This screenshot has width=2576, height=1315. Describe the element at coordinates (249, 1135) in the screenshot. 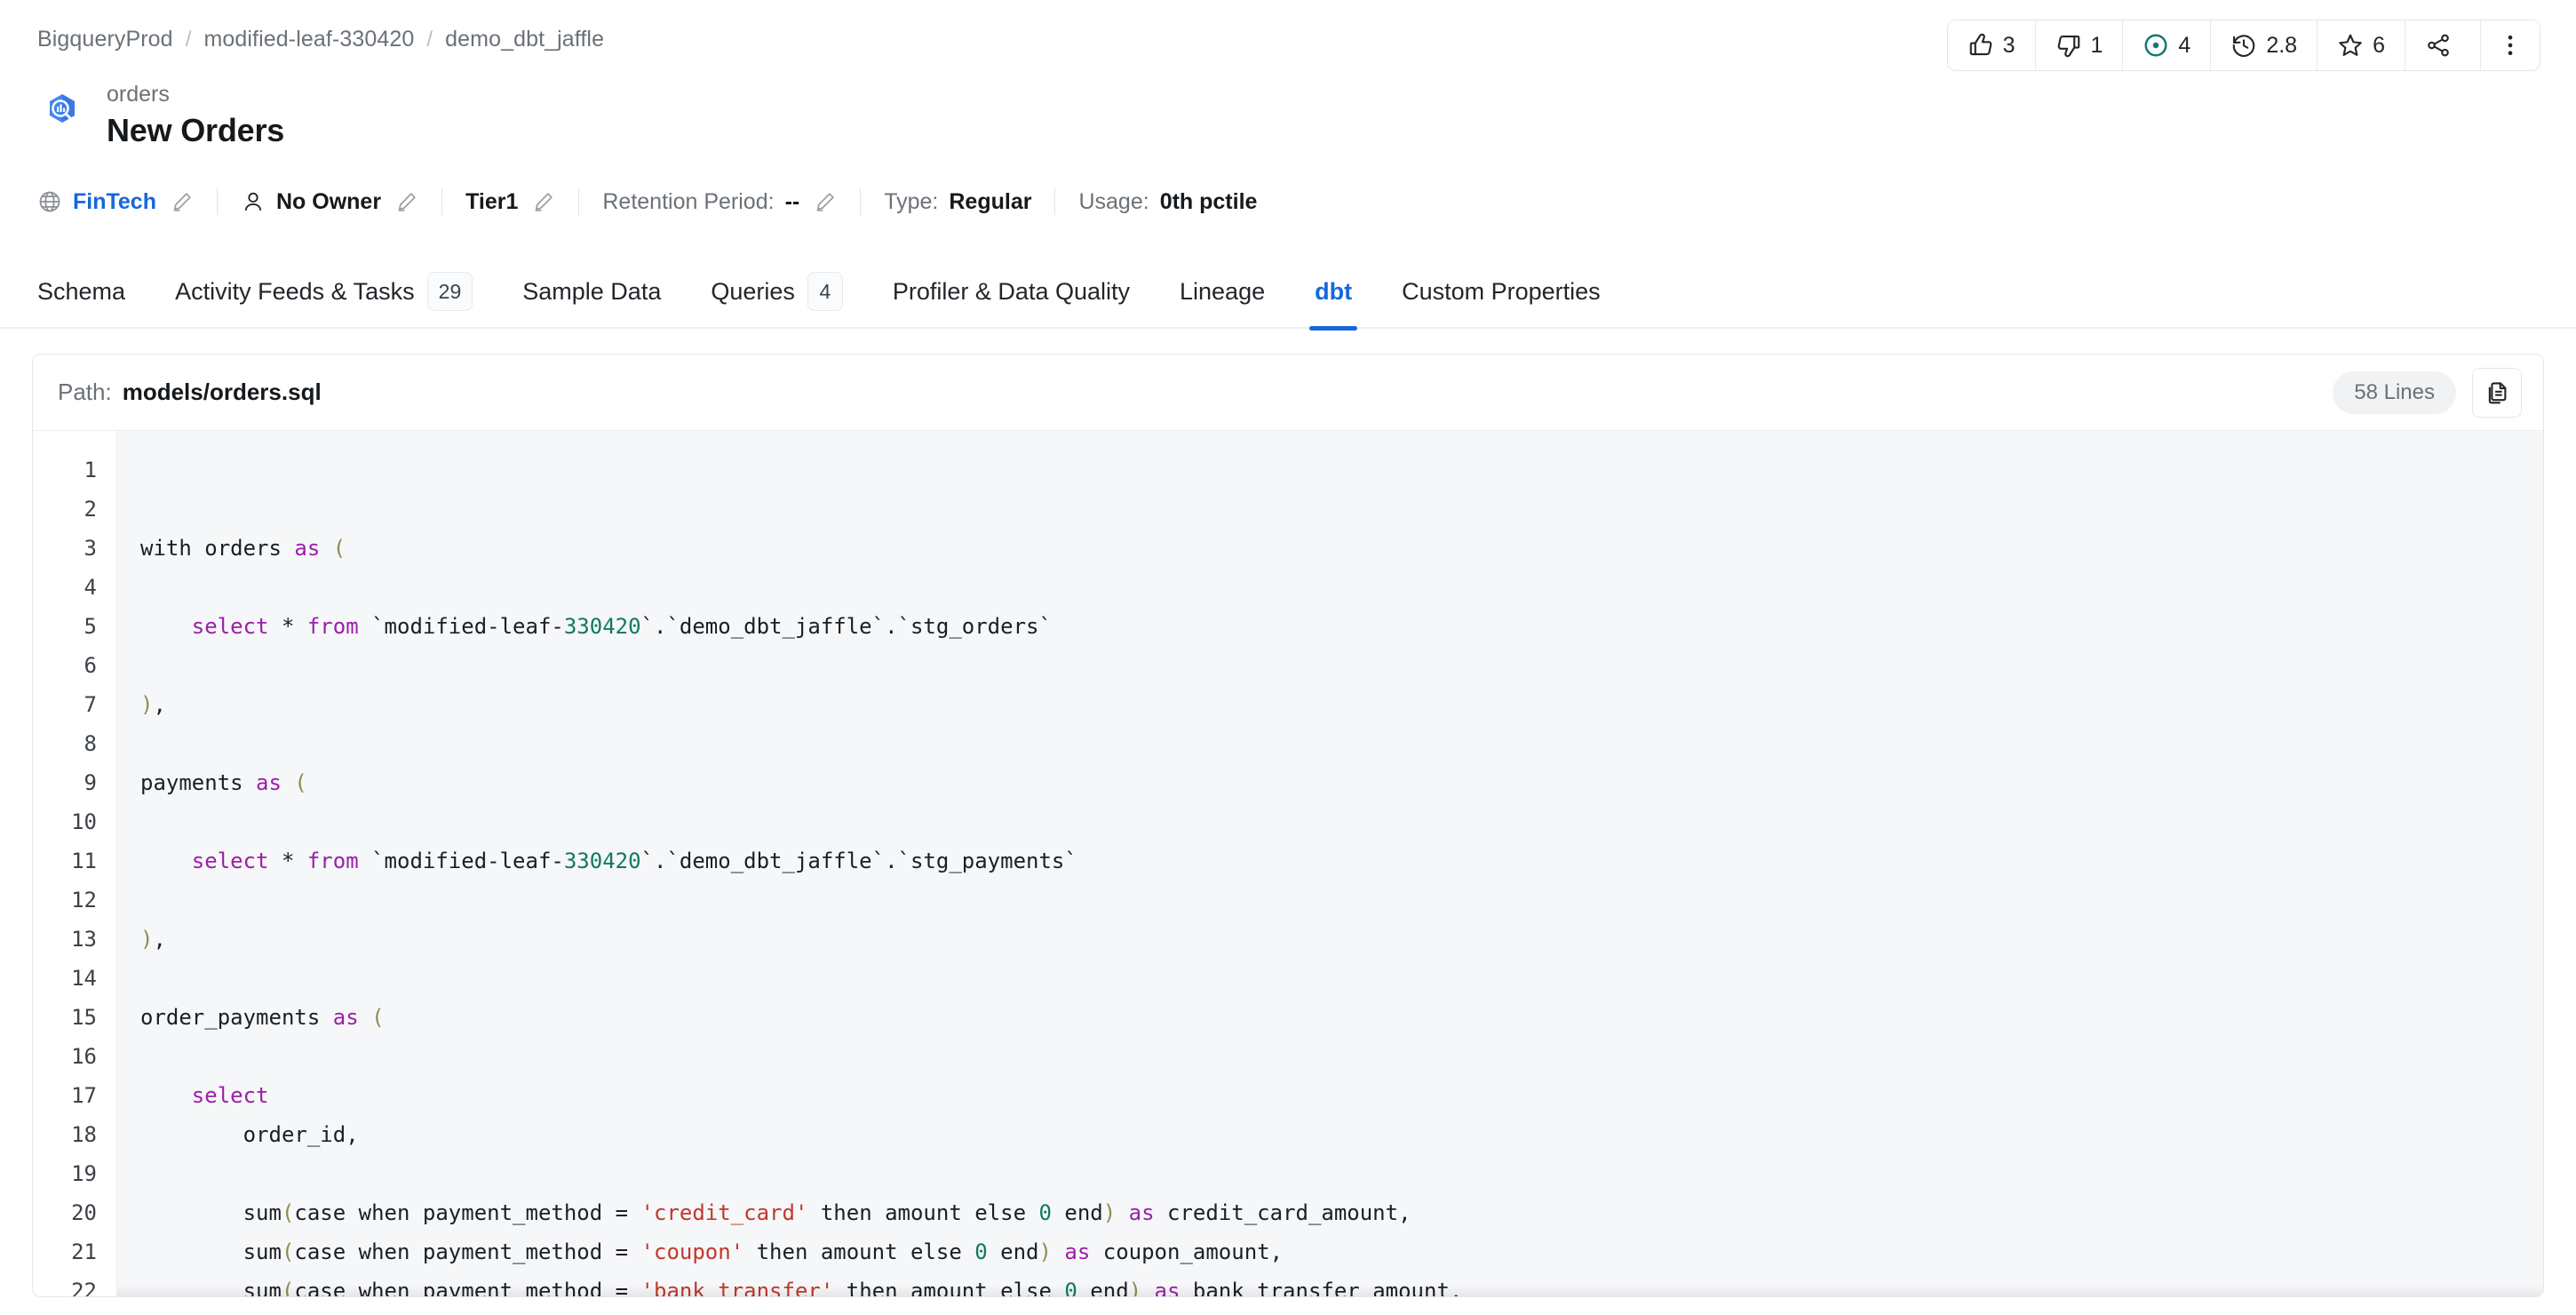

I see `code-token: order_id,` at that location.